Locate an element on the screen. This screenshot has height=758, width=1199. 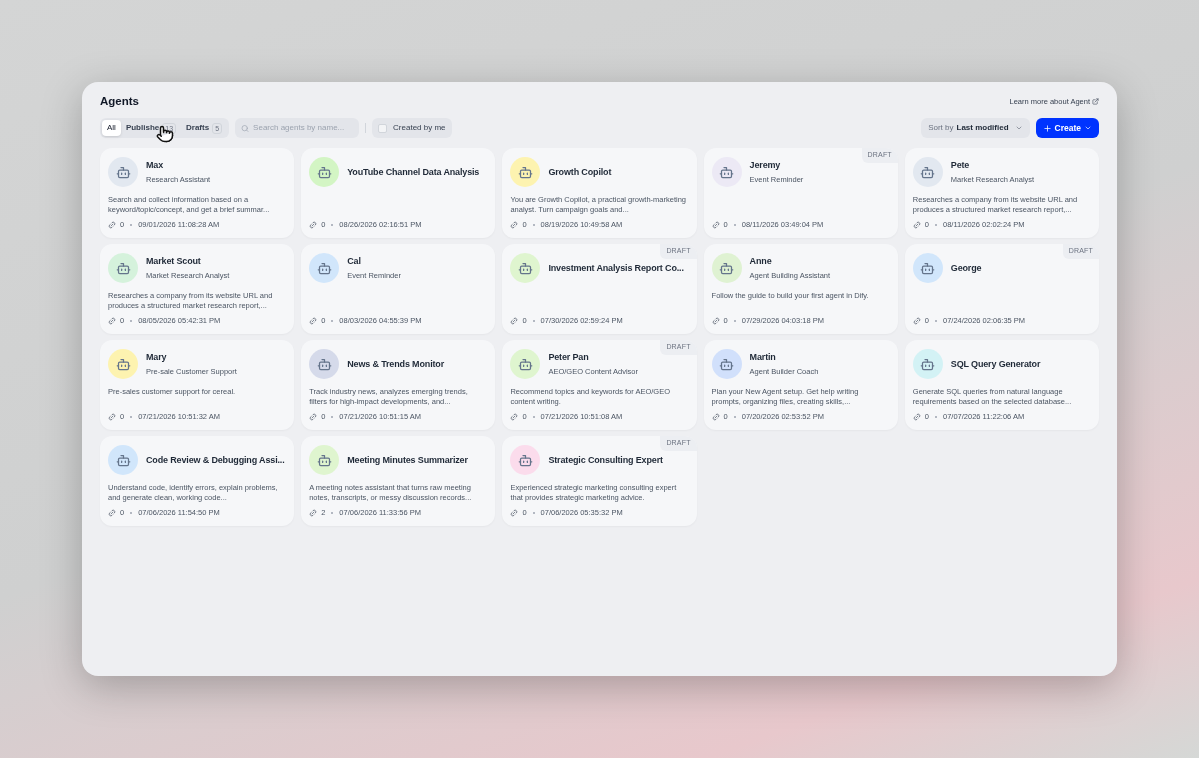
checkbox is located at coordinates (383, 128).